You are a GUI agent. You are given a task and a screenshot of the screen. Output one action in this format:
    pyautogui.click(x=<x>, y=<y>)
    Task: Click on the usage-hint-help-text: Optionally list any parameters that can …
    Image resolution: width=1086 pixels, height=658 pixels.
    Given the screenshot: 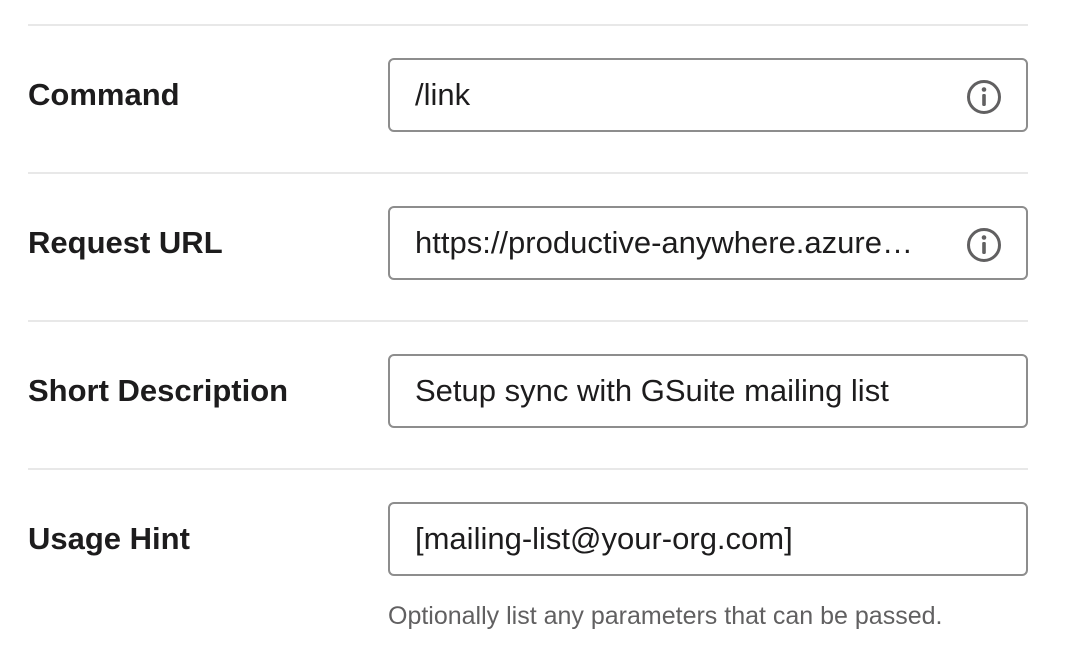 What is the action you would take?
    pyautogui.click(x=665, y=616)
    